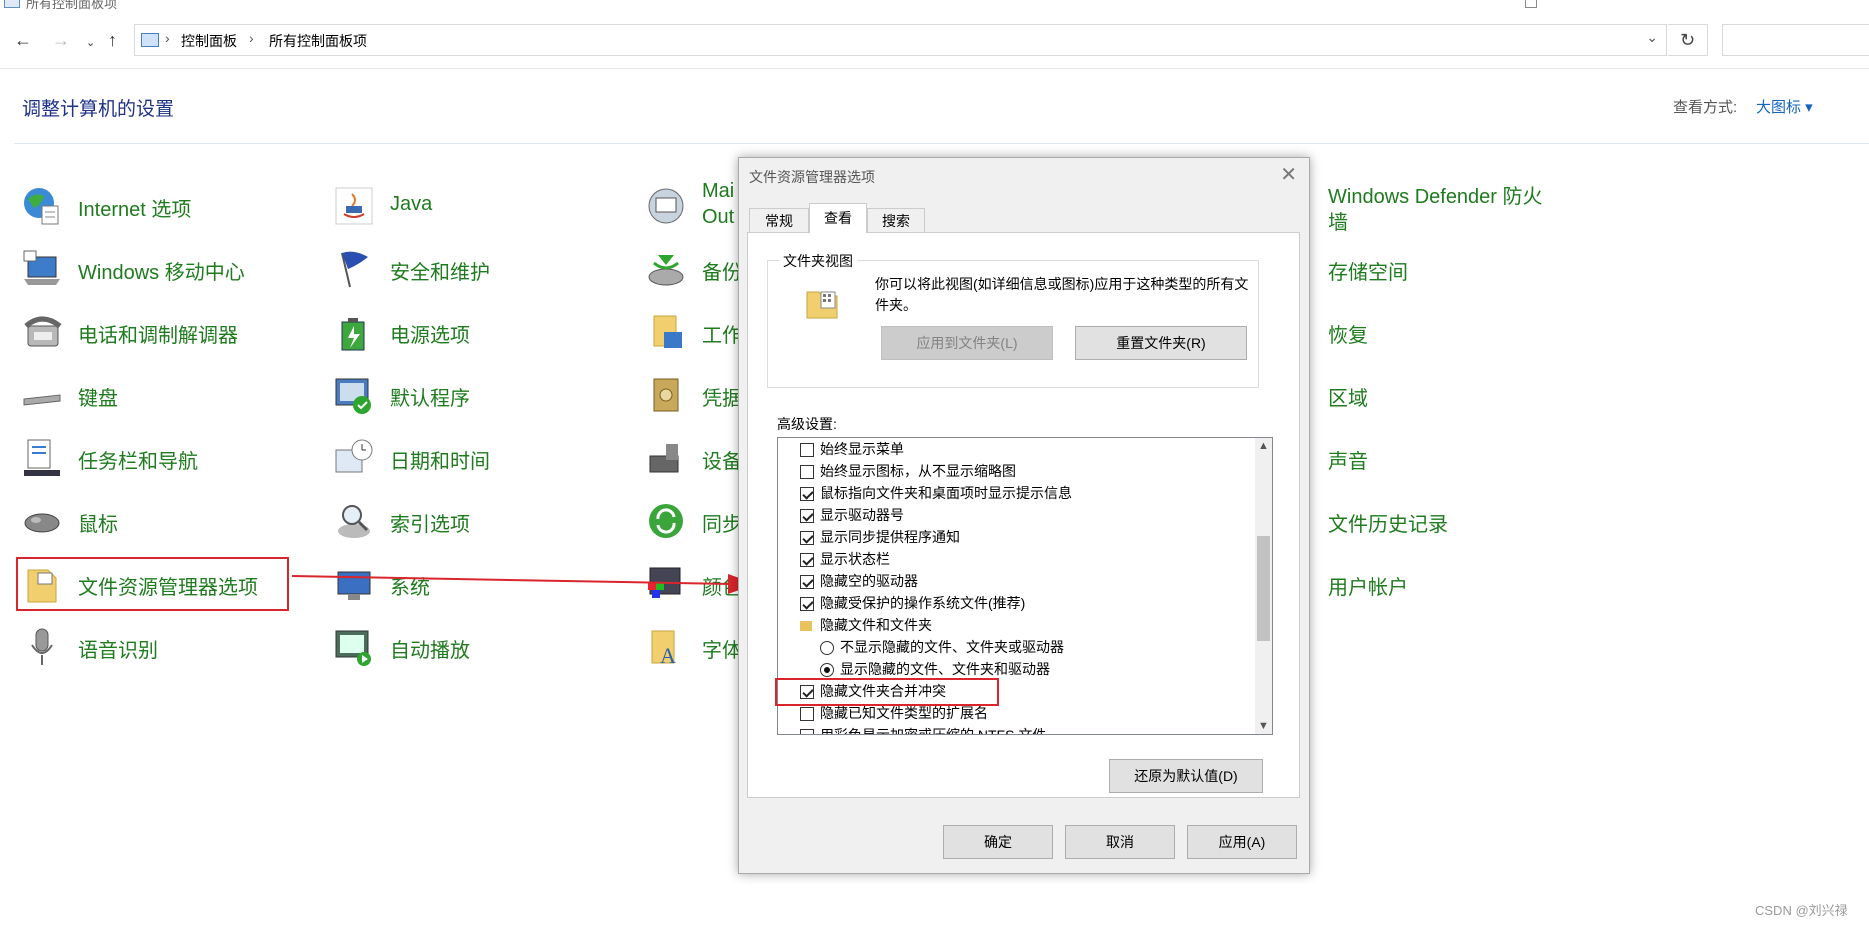 Image resolution: width=1869 pixels, height=929 pixels. Describe the element at coordinates (1242, 842) in the screenshot. I see `apply-button: 应用(A)` at that location.